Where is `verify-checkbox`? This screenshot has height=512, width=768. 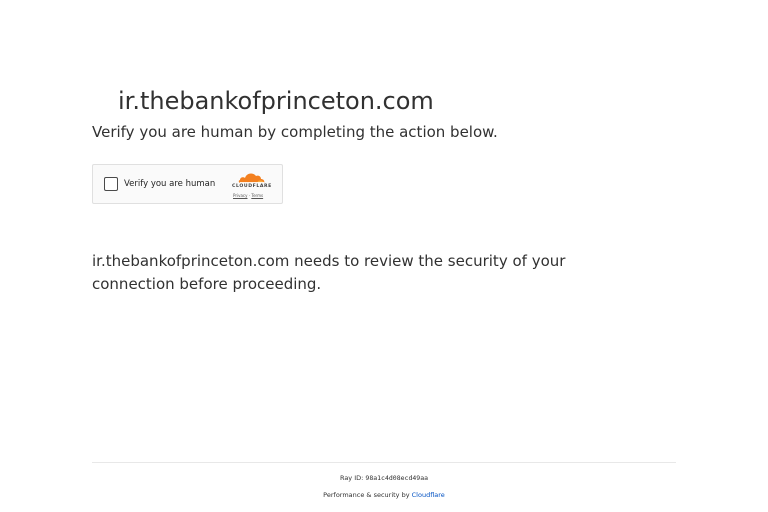
verify-checkbox is located at coordinates (111, 184).